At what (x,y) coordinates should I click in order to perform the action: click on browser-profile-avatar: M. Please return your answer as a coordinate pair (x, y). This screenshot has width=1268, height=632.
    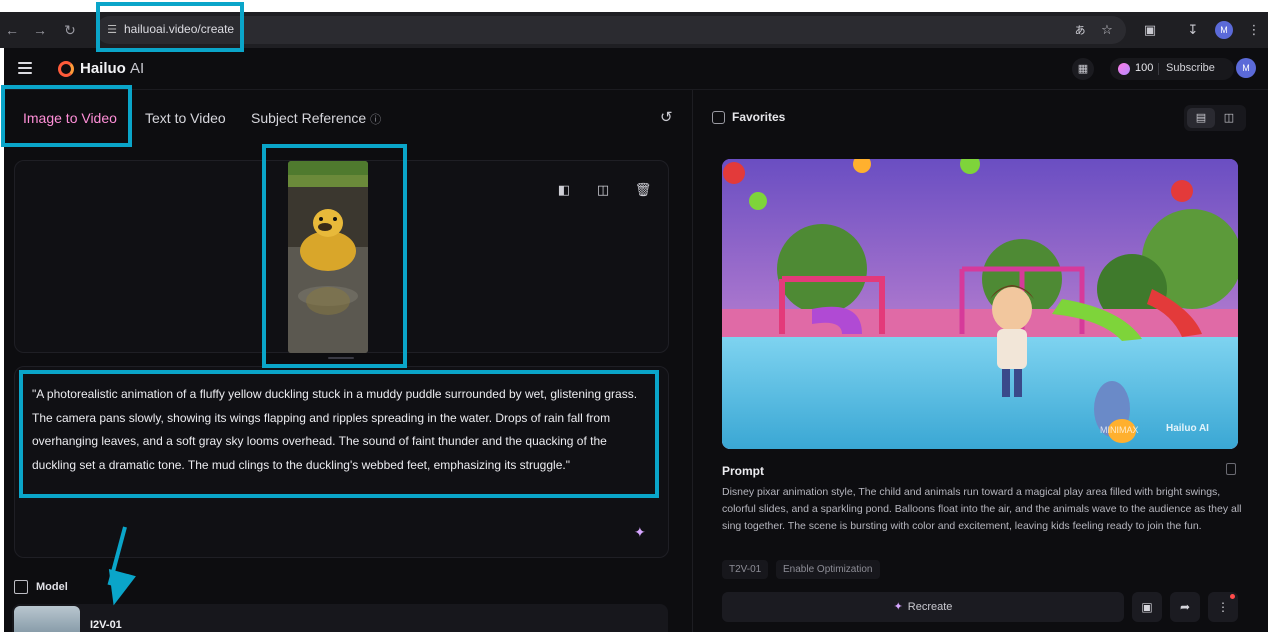
    Looking at the image, I should click on (1224, 30).